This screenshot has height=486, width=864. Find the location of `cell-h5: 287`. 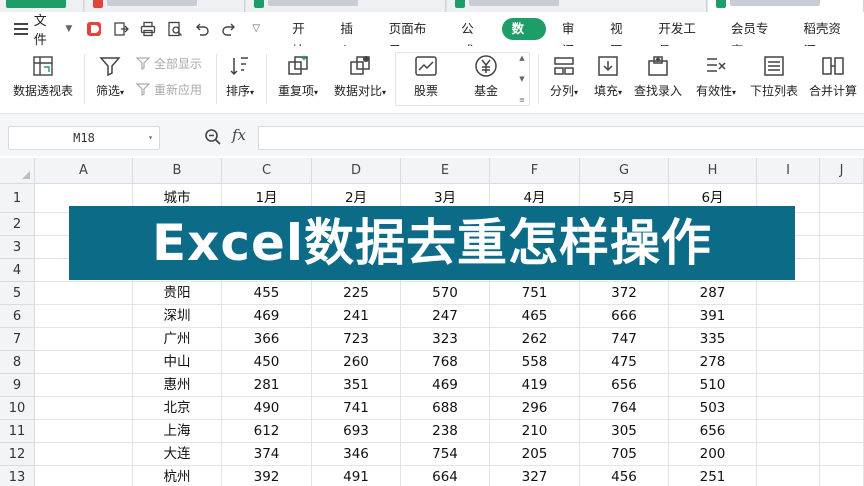

cell-h5: 287 is located at coordinates (713, 293).